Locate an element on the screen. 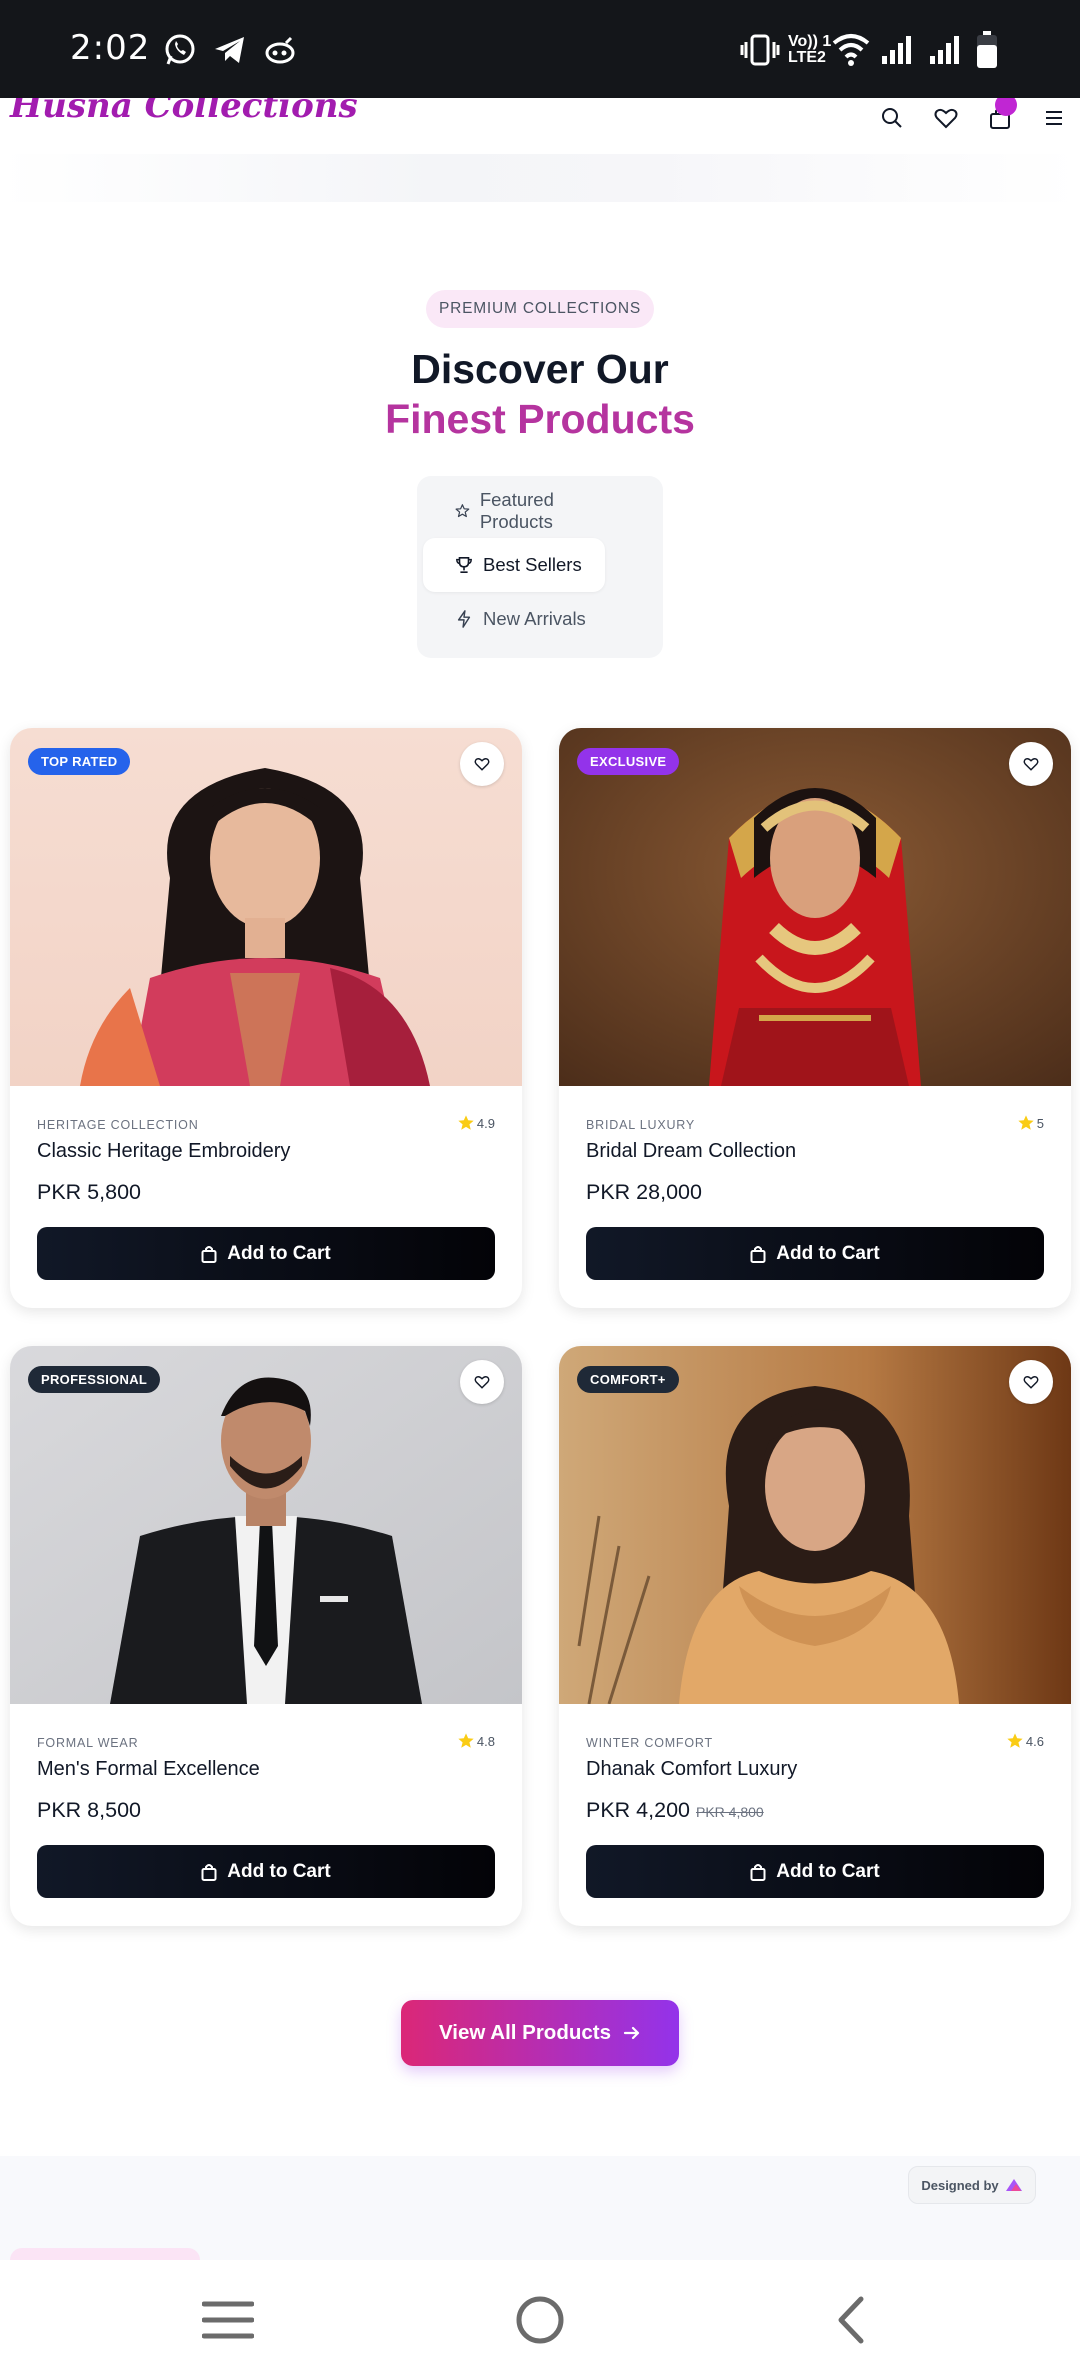 Image resolution: width=1080 pixels, height=2376 pixels. product-price: PKR 28,000 is located at coordinates (644, 1192).